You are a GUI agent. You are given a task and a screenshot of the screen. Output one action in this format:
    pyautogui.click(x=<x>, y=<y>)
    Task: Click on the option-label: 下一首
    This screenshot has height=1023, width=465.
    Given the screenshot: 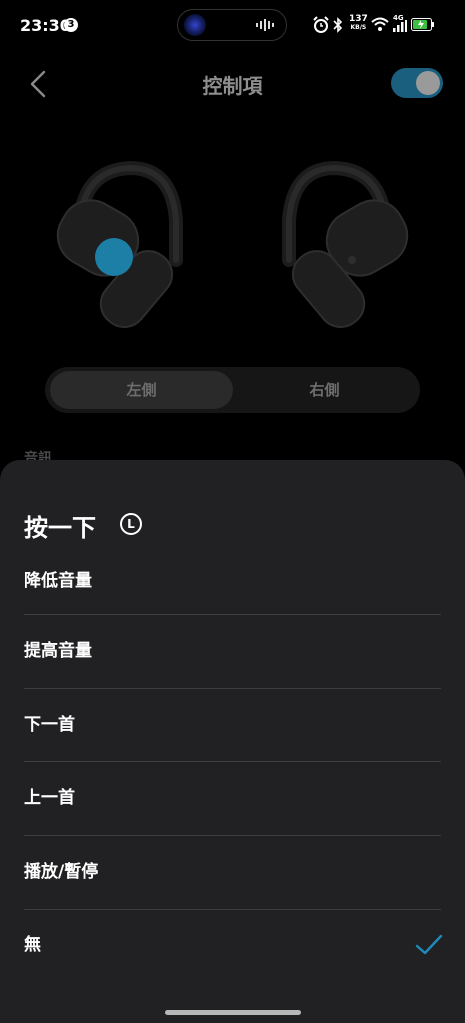 What is the action you would take?
    pyautogui.click(x=49, y=725)
    